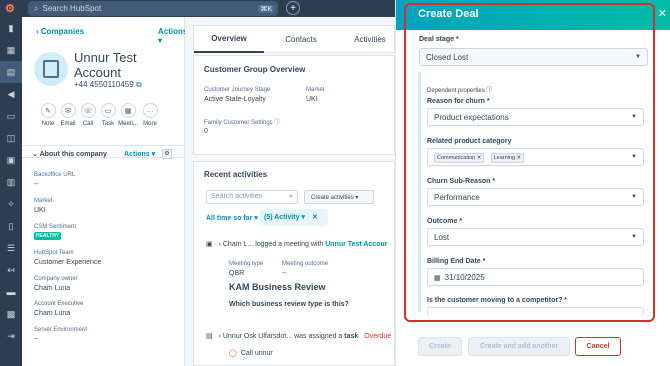  I want to click on company-avatar, so click(51, 69).